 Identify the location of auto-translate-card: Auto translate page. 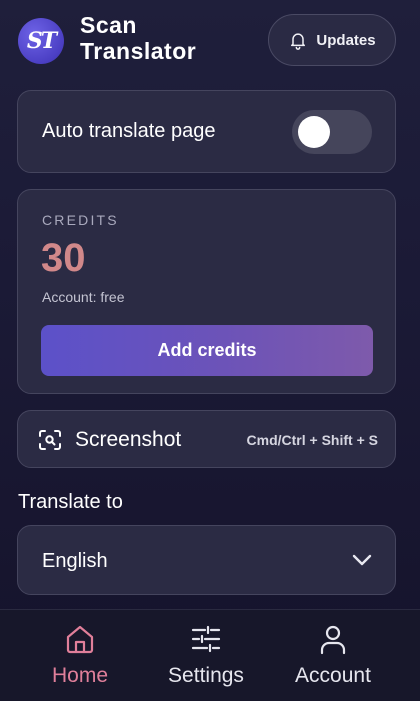
(206, 131).